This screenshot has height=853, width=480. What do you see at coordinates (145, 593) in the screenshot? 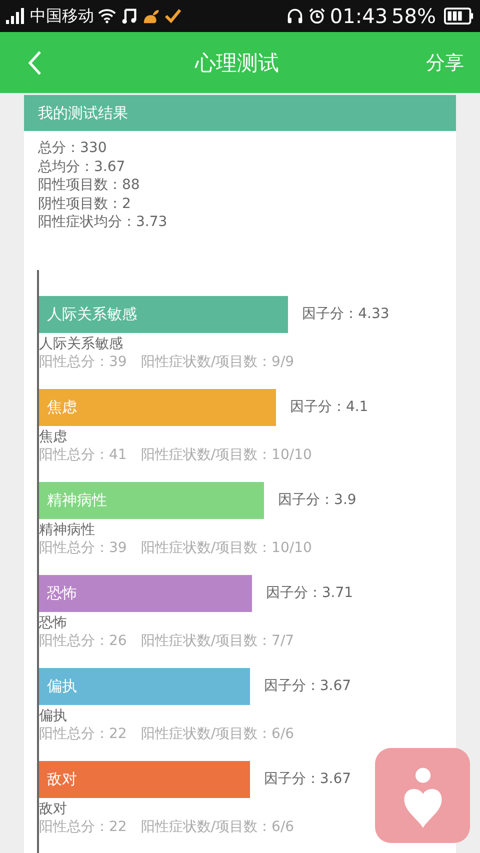
I see `factor-bar: 恐怖` at bounding box center [145, 593].